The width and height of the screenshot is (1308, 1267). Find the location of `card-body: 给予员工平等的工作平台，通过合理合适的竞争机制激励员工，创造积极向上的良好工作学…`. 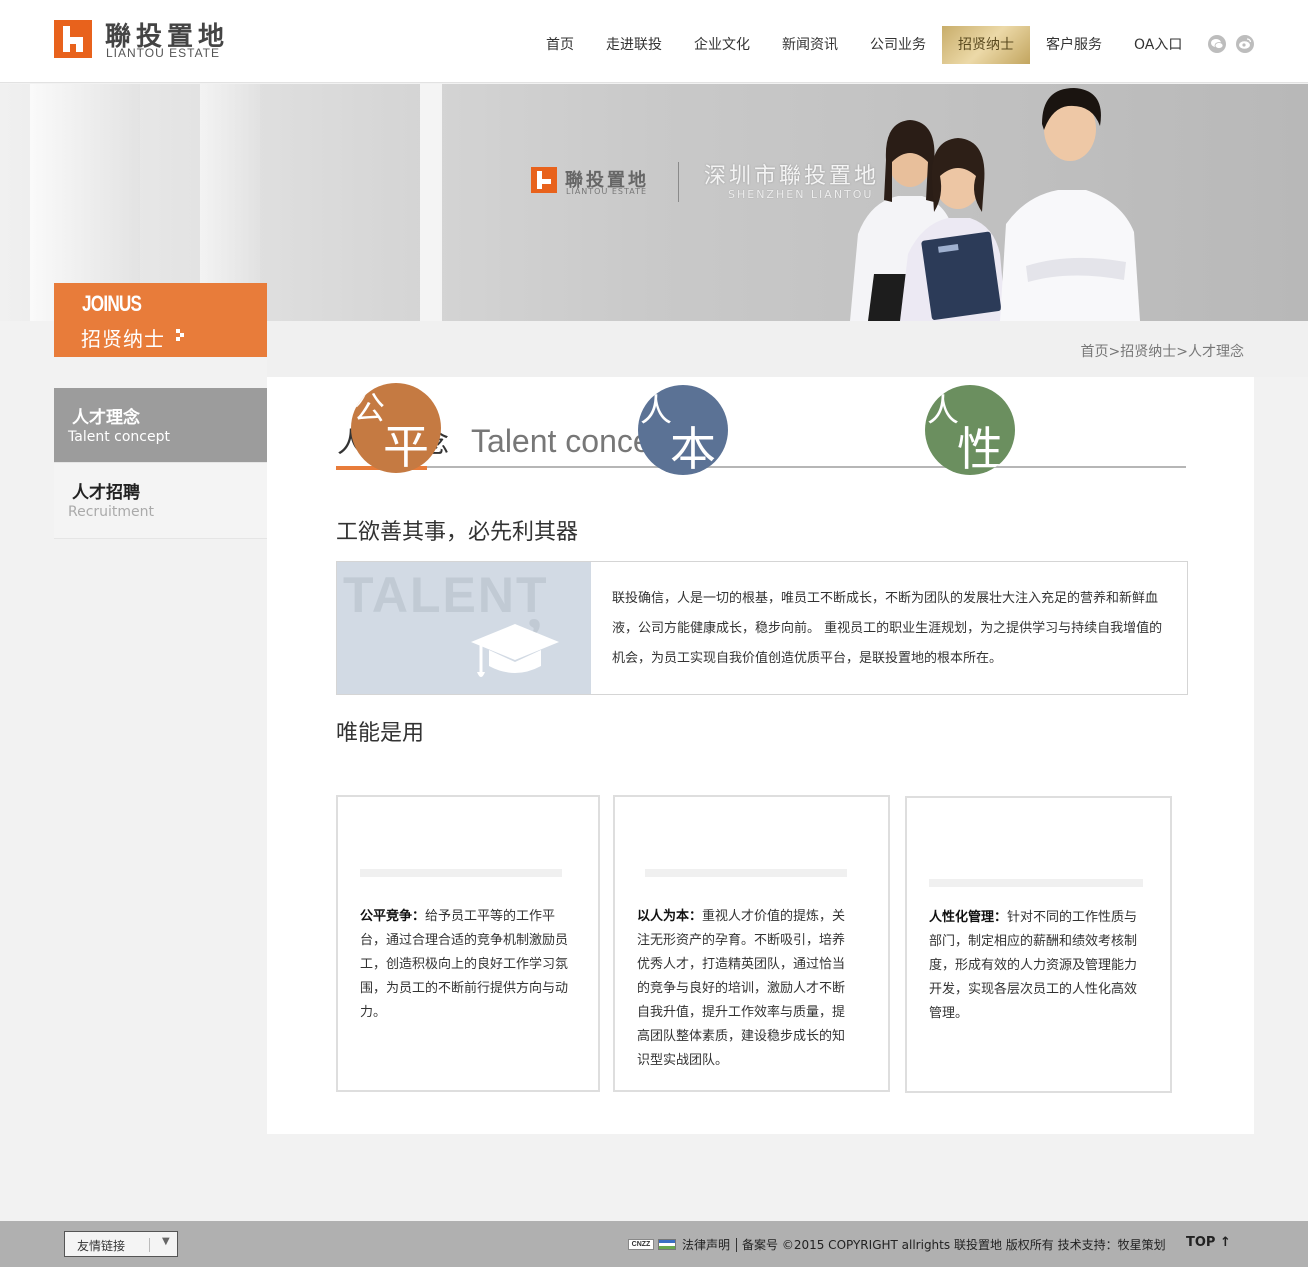

card-body: 给予员工平等的工作平台，通过合理合适的竞争机制激励员工，创造积极向上的良好工作学… is located at coordinates (464, 964).